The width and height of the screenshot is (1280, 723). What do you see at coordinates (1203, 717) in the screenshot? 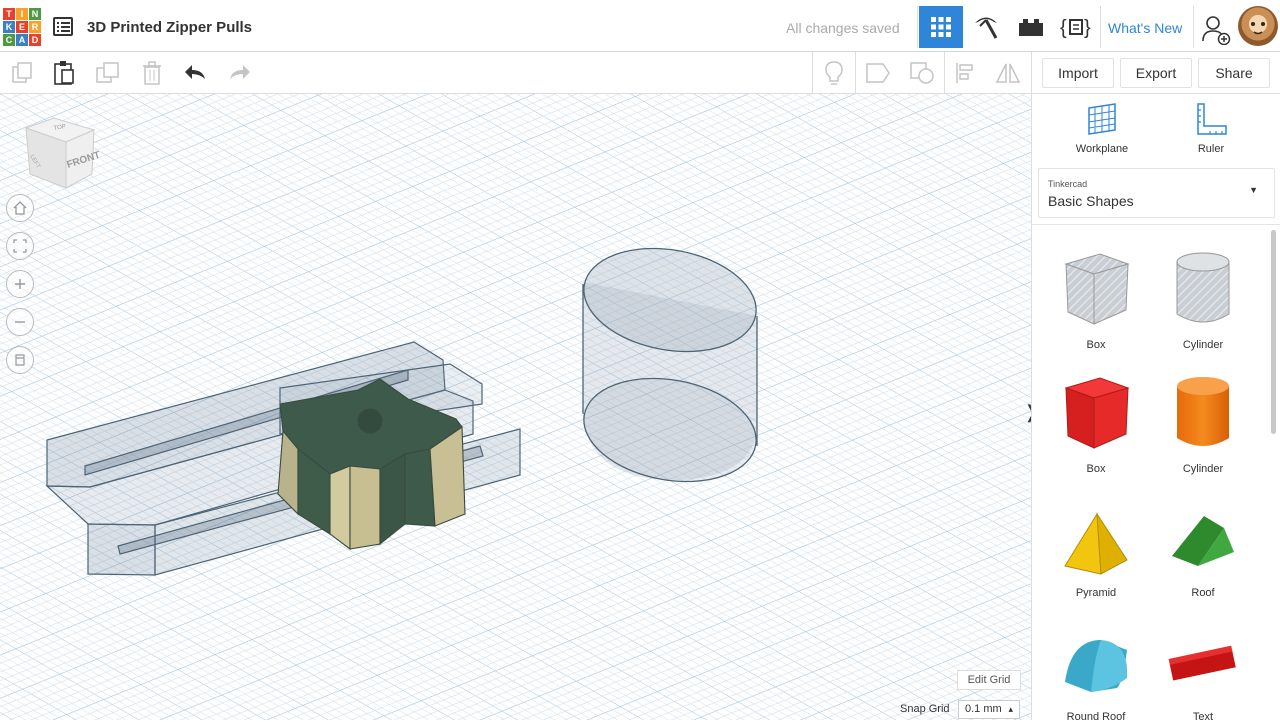
I see `shape-label: Text` at bounding box center [1203, 717].